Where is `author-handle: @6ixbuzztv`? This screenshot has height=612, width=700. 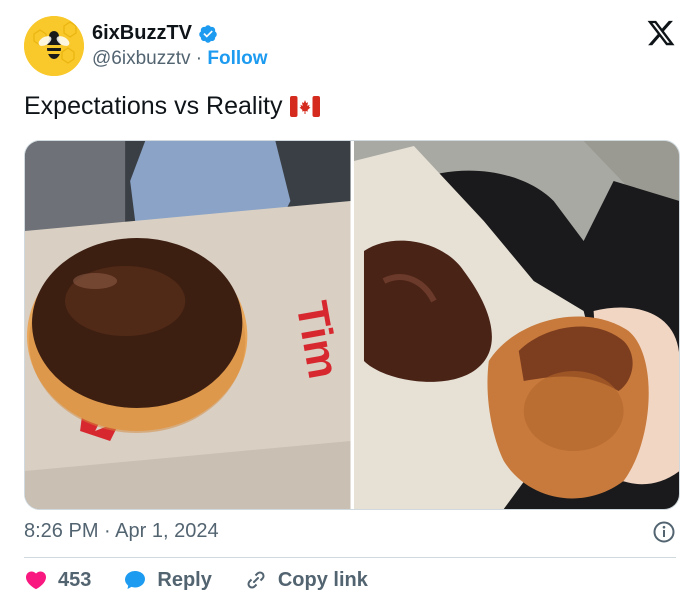 author-handle: @6ixbuzztv is located at coordinates (141, 58).